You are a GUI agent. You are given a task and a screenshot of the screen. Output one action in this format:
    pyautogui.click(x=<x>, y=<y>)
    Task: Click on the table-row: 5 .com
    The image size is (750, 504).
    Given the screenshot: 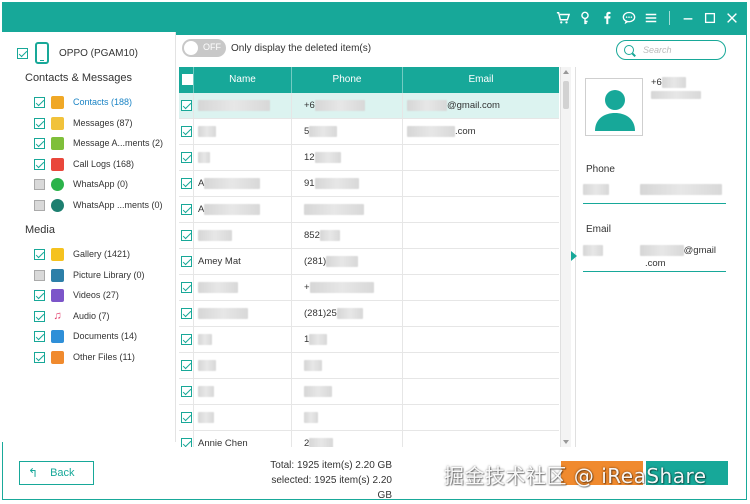 What is the action you would take?
    pyautogui.click(x=369, y=132)
    